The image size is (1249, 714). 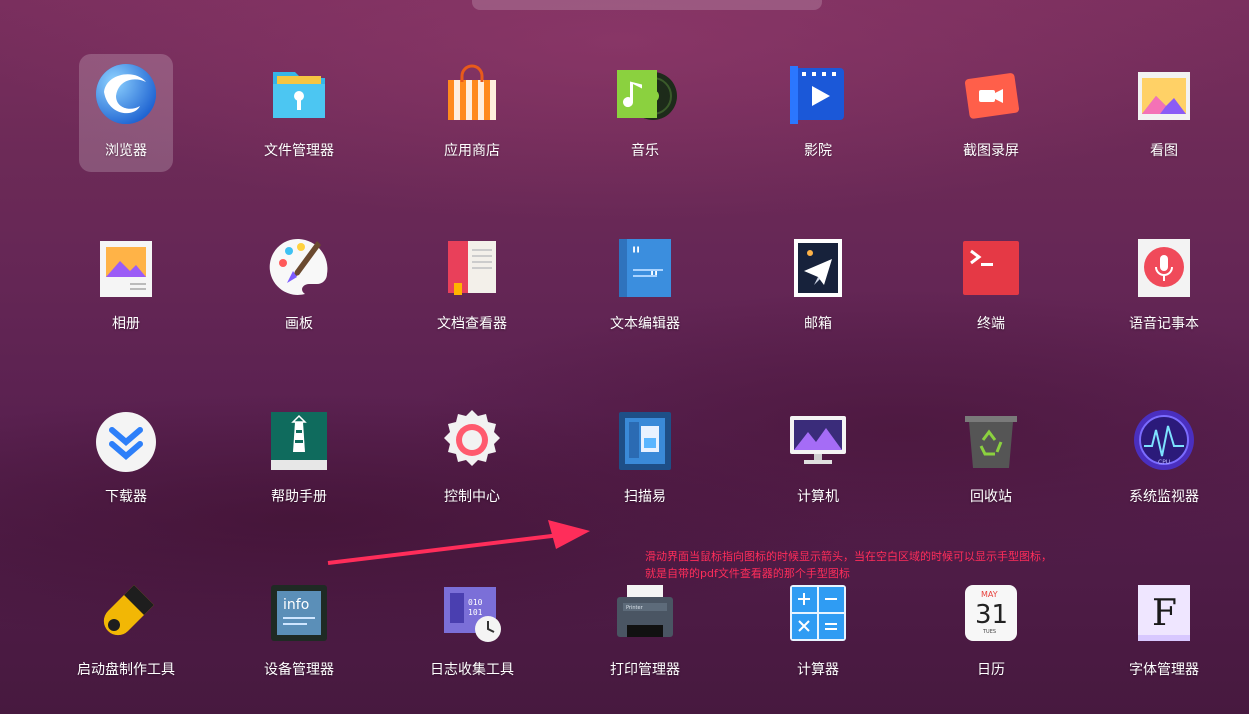 I want to click on app-store-icon, so click(x=472, y=94).